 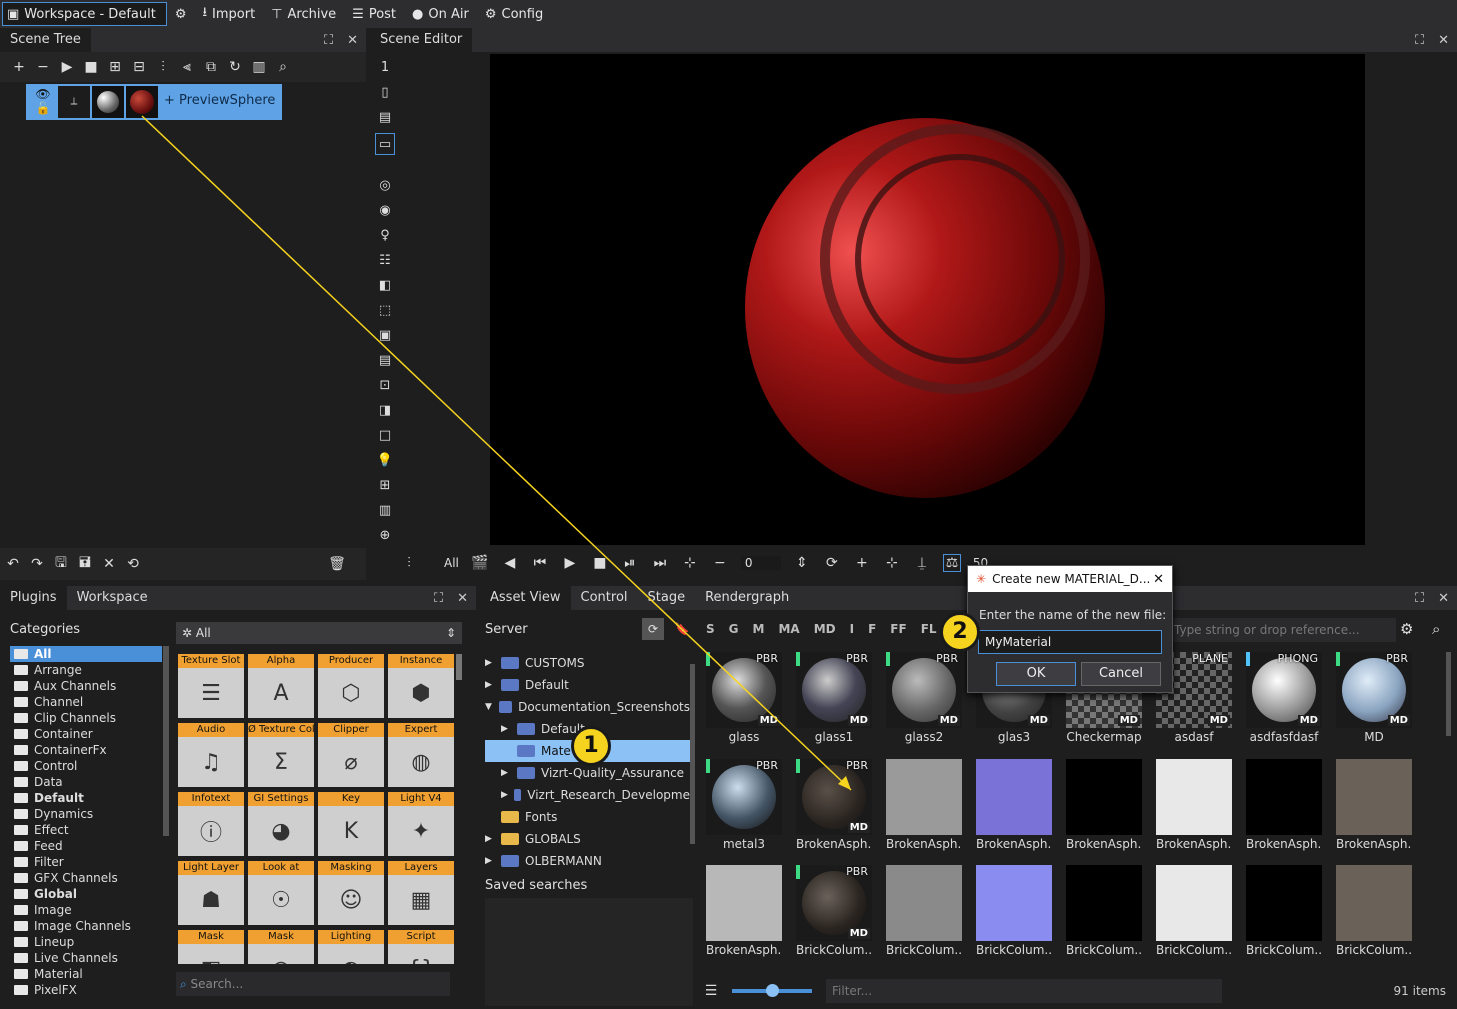 What do you see at coordinates (211, 824) in the screenshot?
I see `plugin-tile: Infotext ⓘ` at bounding box center [211, 824].